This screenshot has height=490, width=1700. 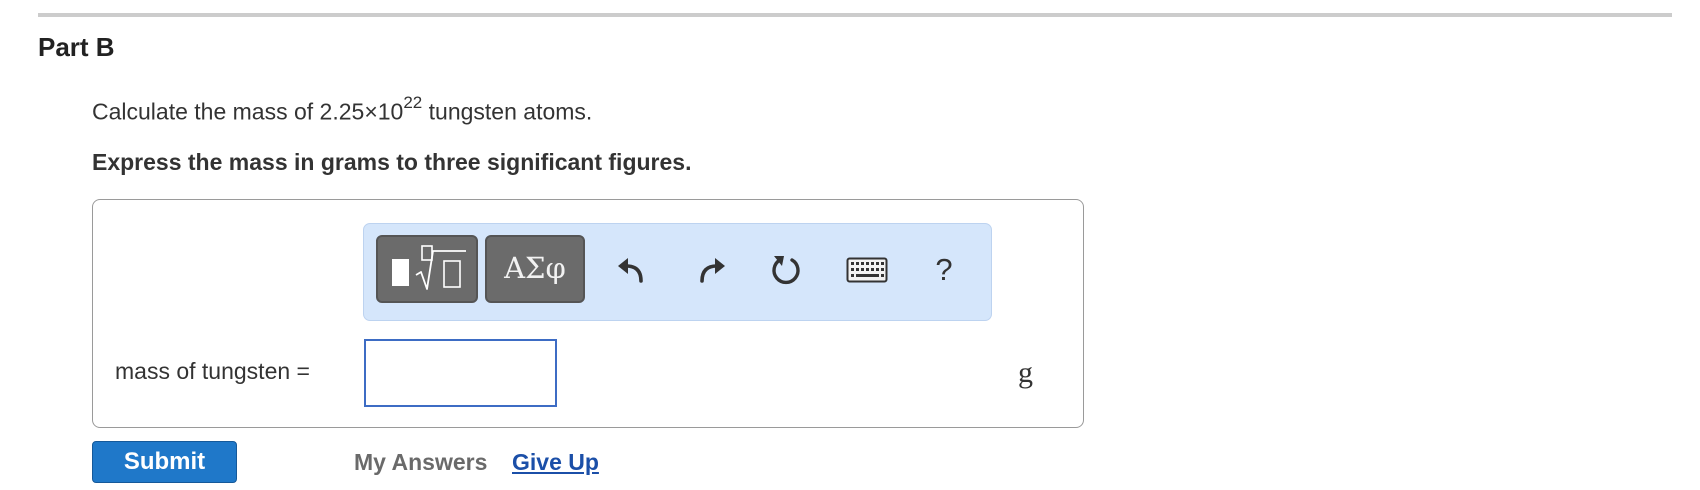 I want to click on templates-sqrt-icon, so click(x=429, y=267).